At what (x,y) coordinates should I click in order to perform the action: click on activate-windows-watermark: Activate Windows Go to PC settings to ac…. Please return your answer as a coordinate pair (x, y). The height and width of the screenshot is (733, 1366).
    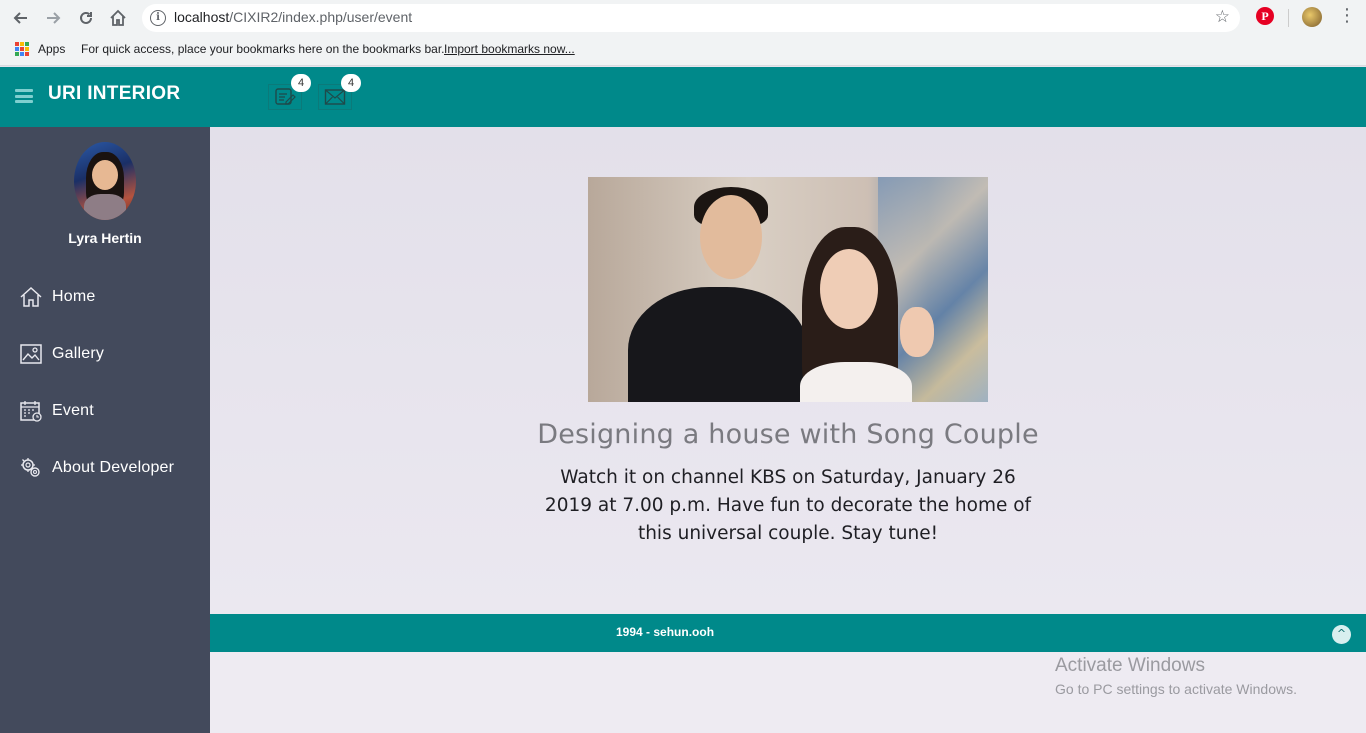
    Looking at the image, I should click on (1176, 676).